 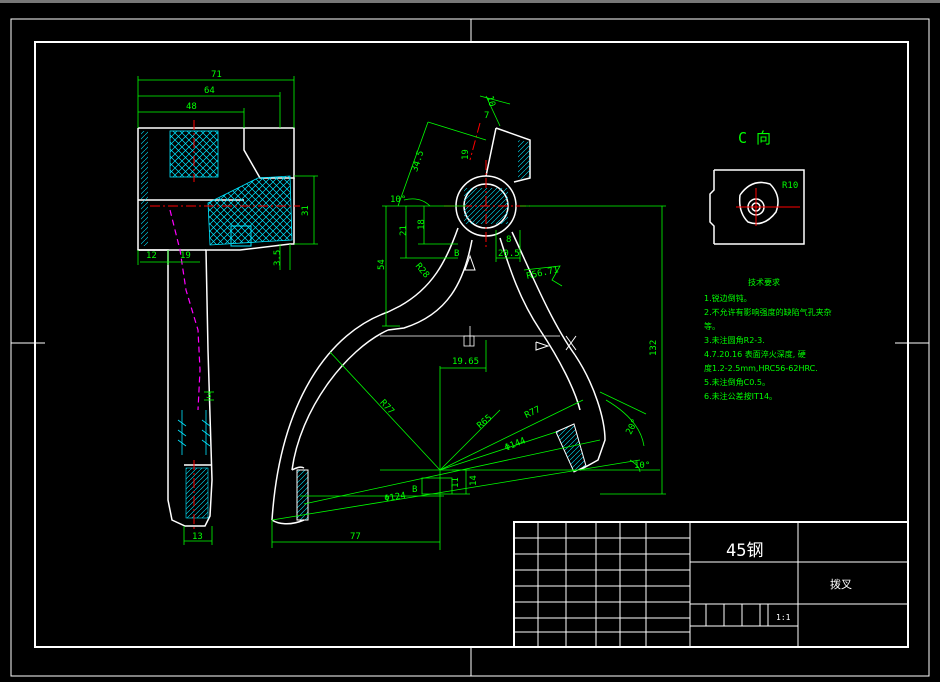 What do you see at coordinates (728, 298) in the screenshot?
I see `note-1: 1.锐边倒钝。` at bounding box center [728, 298].